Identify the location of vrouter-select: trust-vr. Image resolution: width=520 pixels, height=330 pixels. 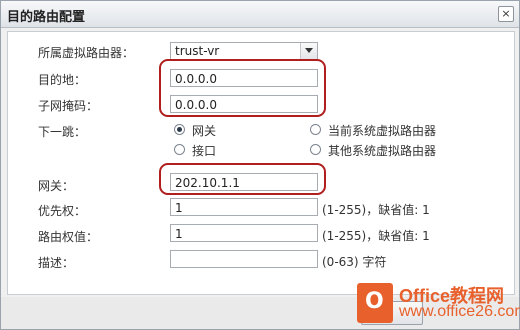
(244, 51).